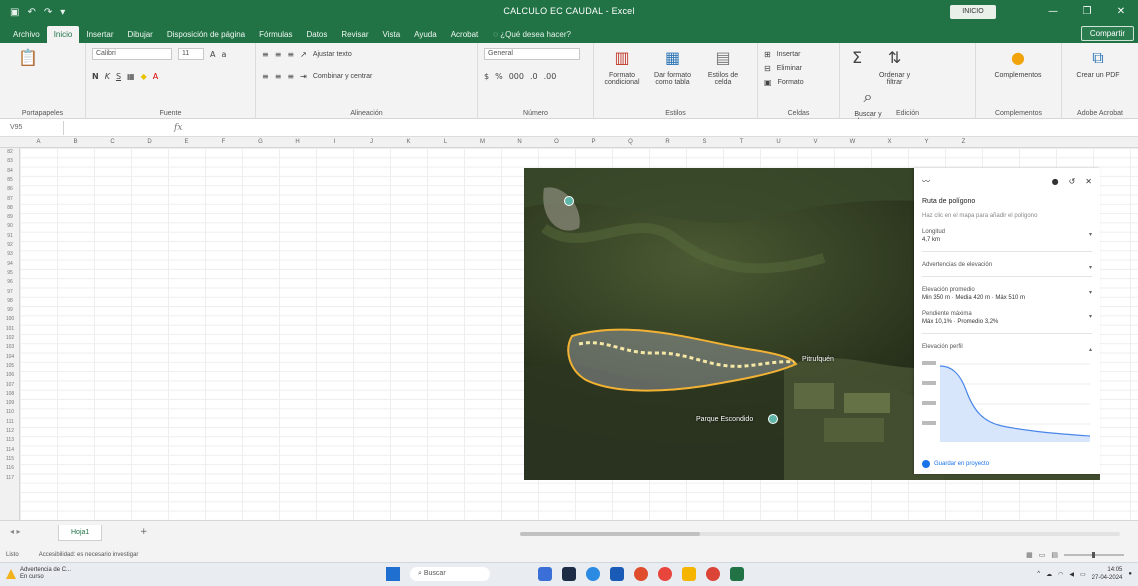 The width and height of the screenshot is (1138, 586). Describe the element at coordinates (10, 226) in the screenshot. I see `row-header: 90` at that location.